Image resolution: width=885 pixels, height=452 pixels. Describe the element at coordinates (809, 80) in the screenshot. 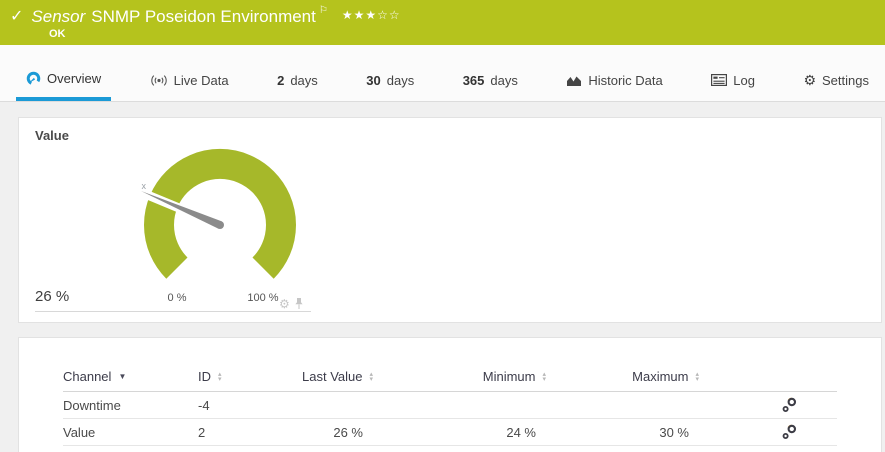

I see `gear-icon: ⚙` at that location.